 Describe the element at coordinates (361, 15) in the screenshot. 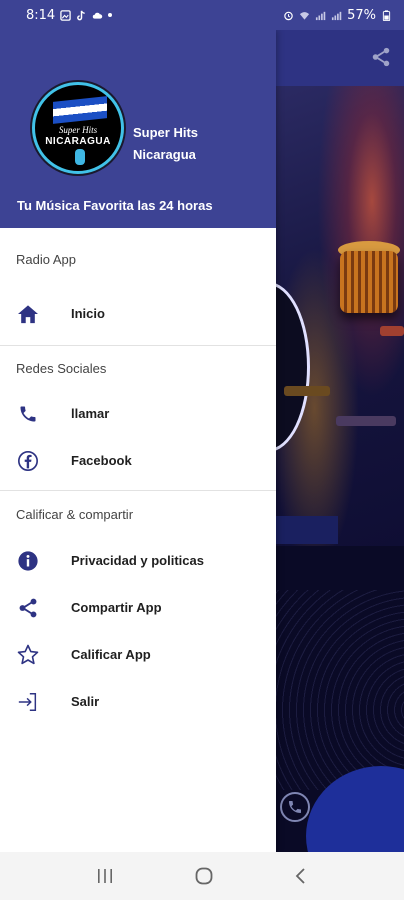

I see `battery-percent: 57%` at that location.